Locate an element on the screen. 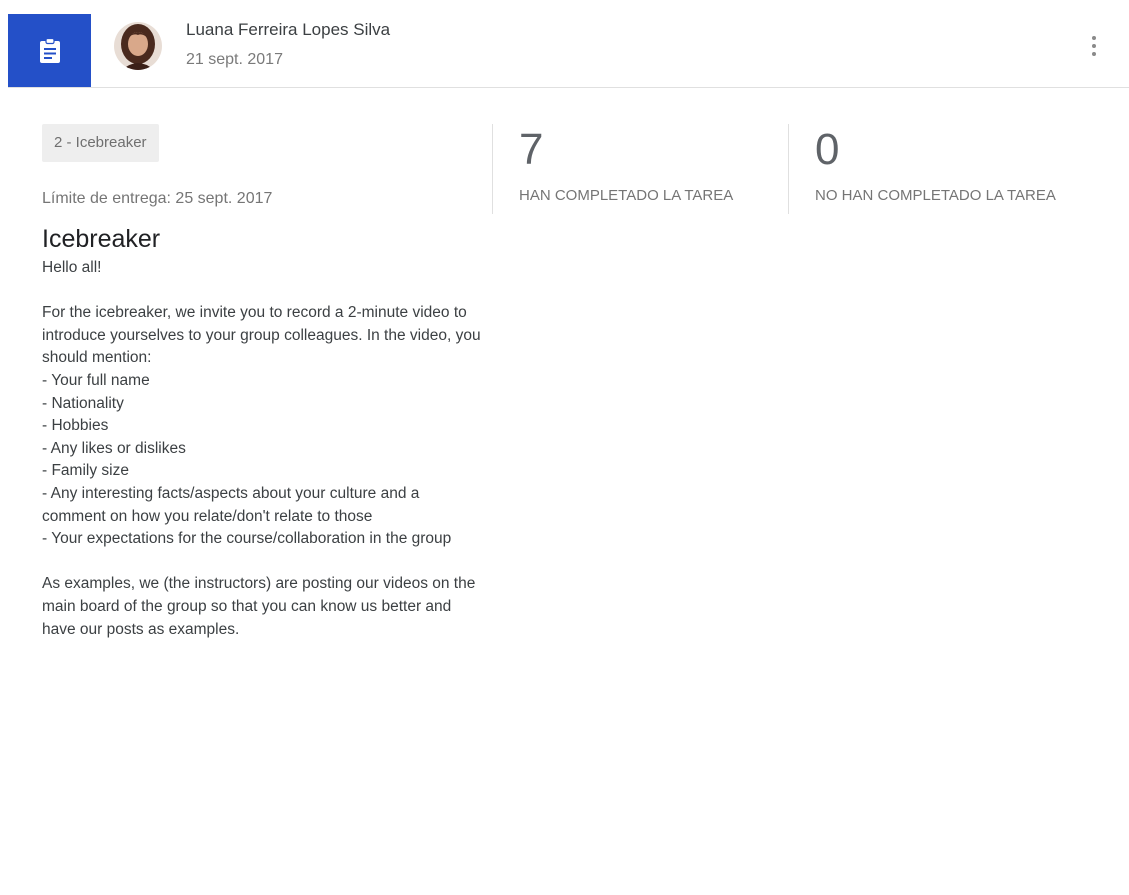  description-item: - Nationality is located at coordinates (83, 403).